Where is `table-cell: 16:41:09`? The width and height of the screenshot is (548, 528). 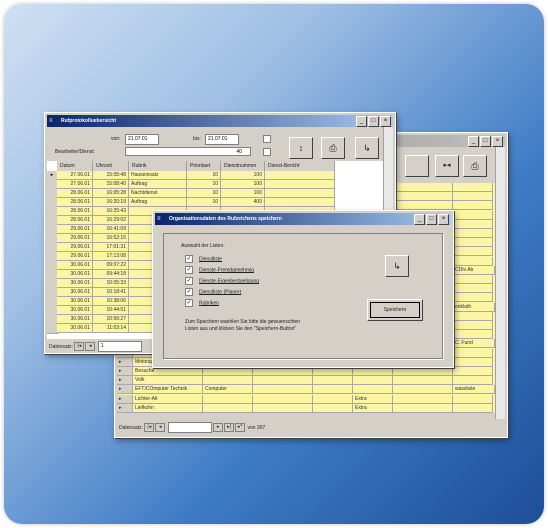
table-cell: 16:41:09 is located at coordinates (111, 229).